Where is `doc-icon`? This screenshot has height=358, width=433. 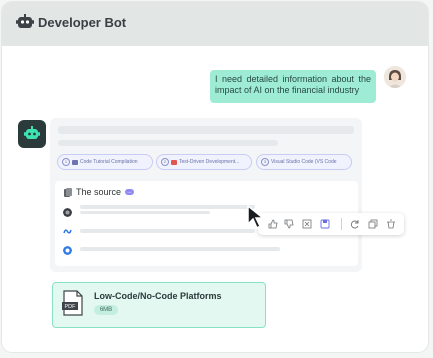 doc-icon is located at coordinates (75, 162).